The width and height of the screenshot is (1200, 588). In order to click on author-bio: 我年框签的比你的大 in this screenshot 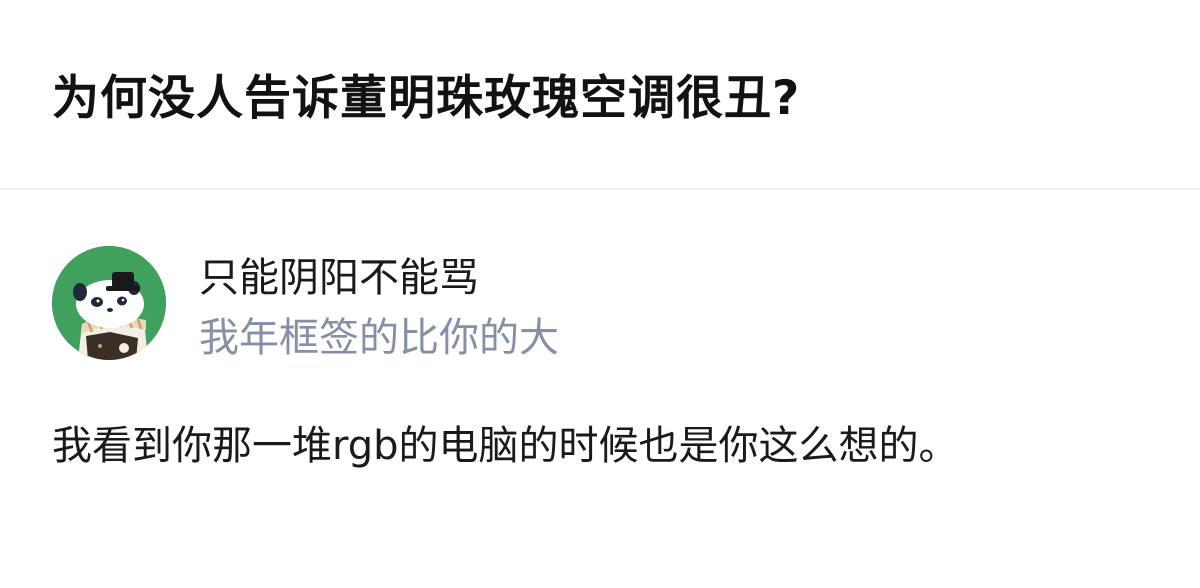, I will do `click(379, 338)`.